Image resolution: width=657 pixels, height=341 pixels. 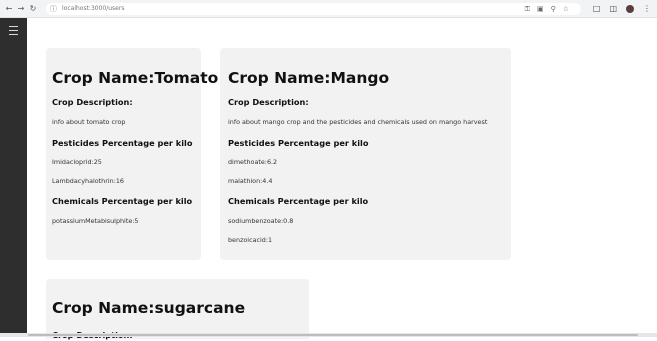 I want to click on omnibox-actions: ⚿ ▣ ⚲ ☆, so click(x=547, y=9).